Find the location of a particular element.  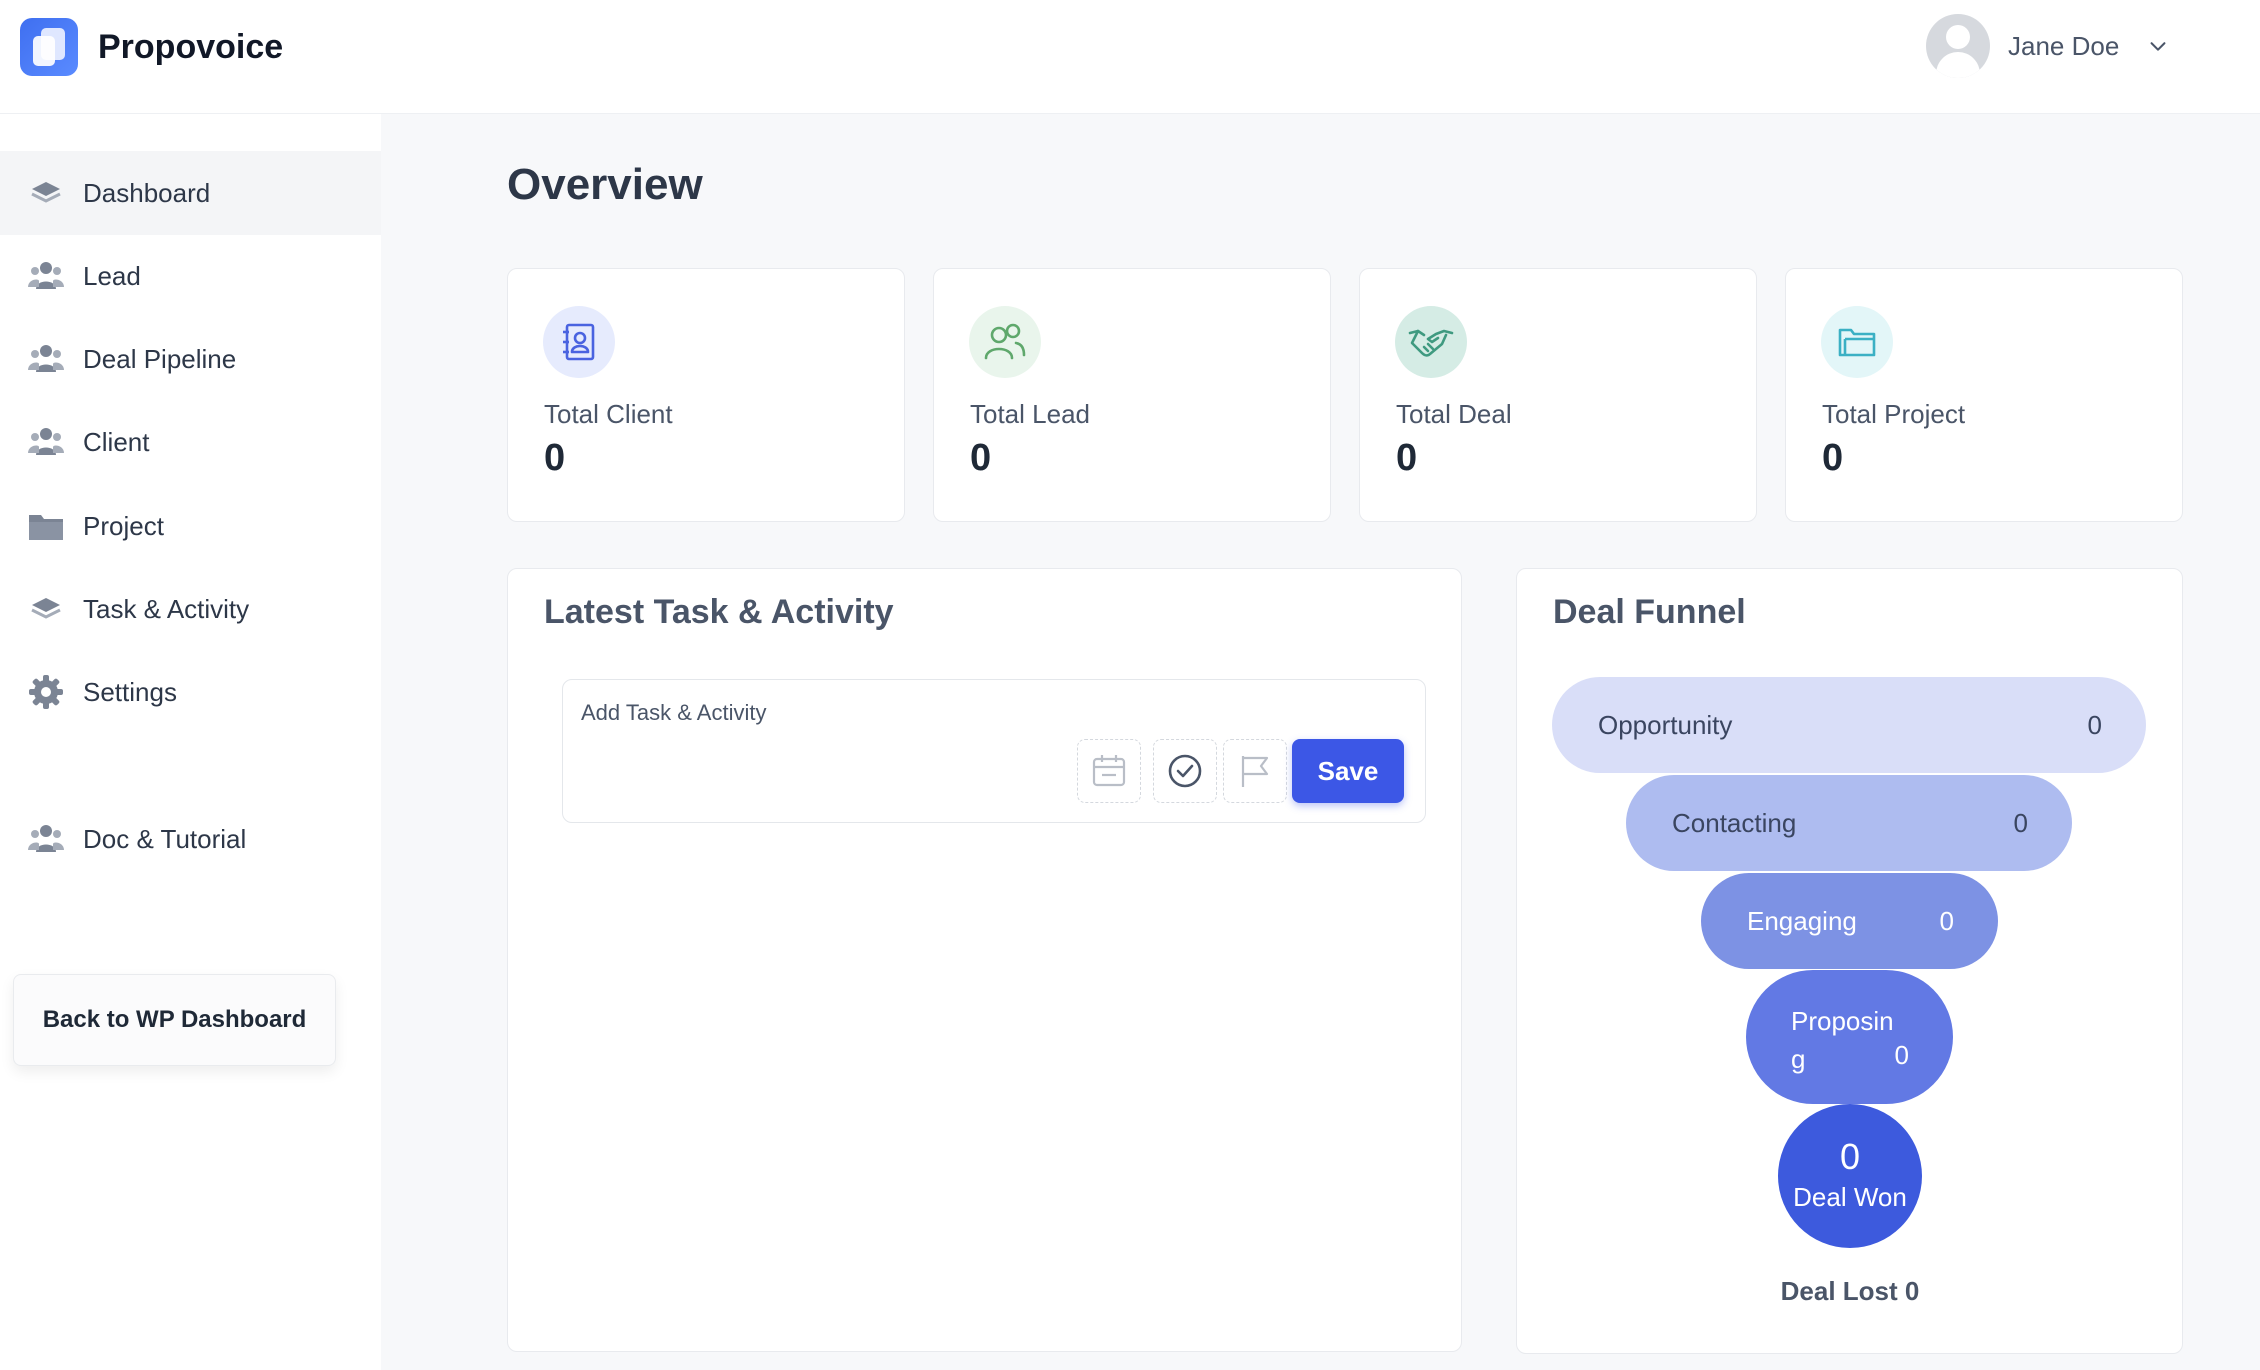

funnel-stage-opportunity: Opportunity 0 is located at coordinates (1849, 725).